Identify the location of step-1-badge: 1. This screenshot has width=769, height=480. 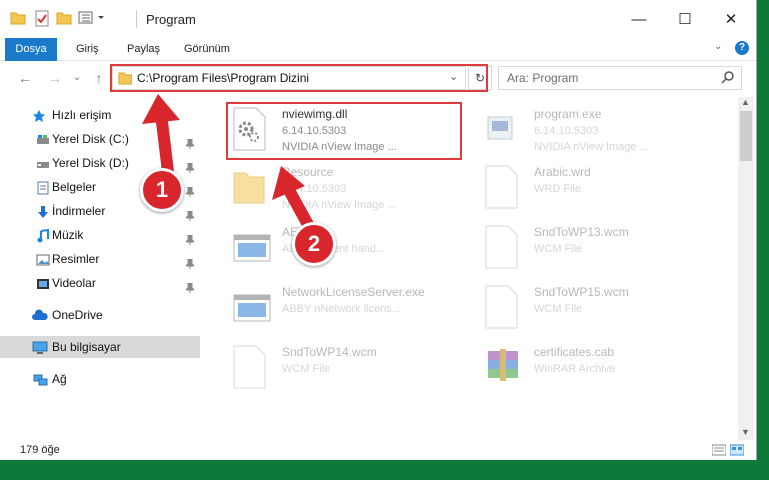
(162, 190).